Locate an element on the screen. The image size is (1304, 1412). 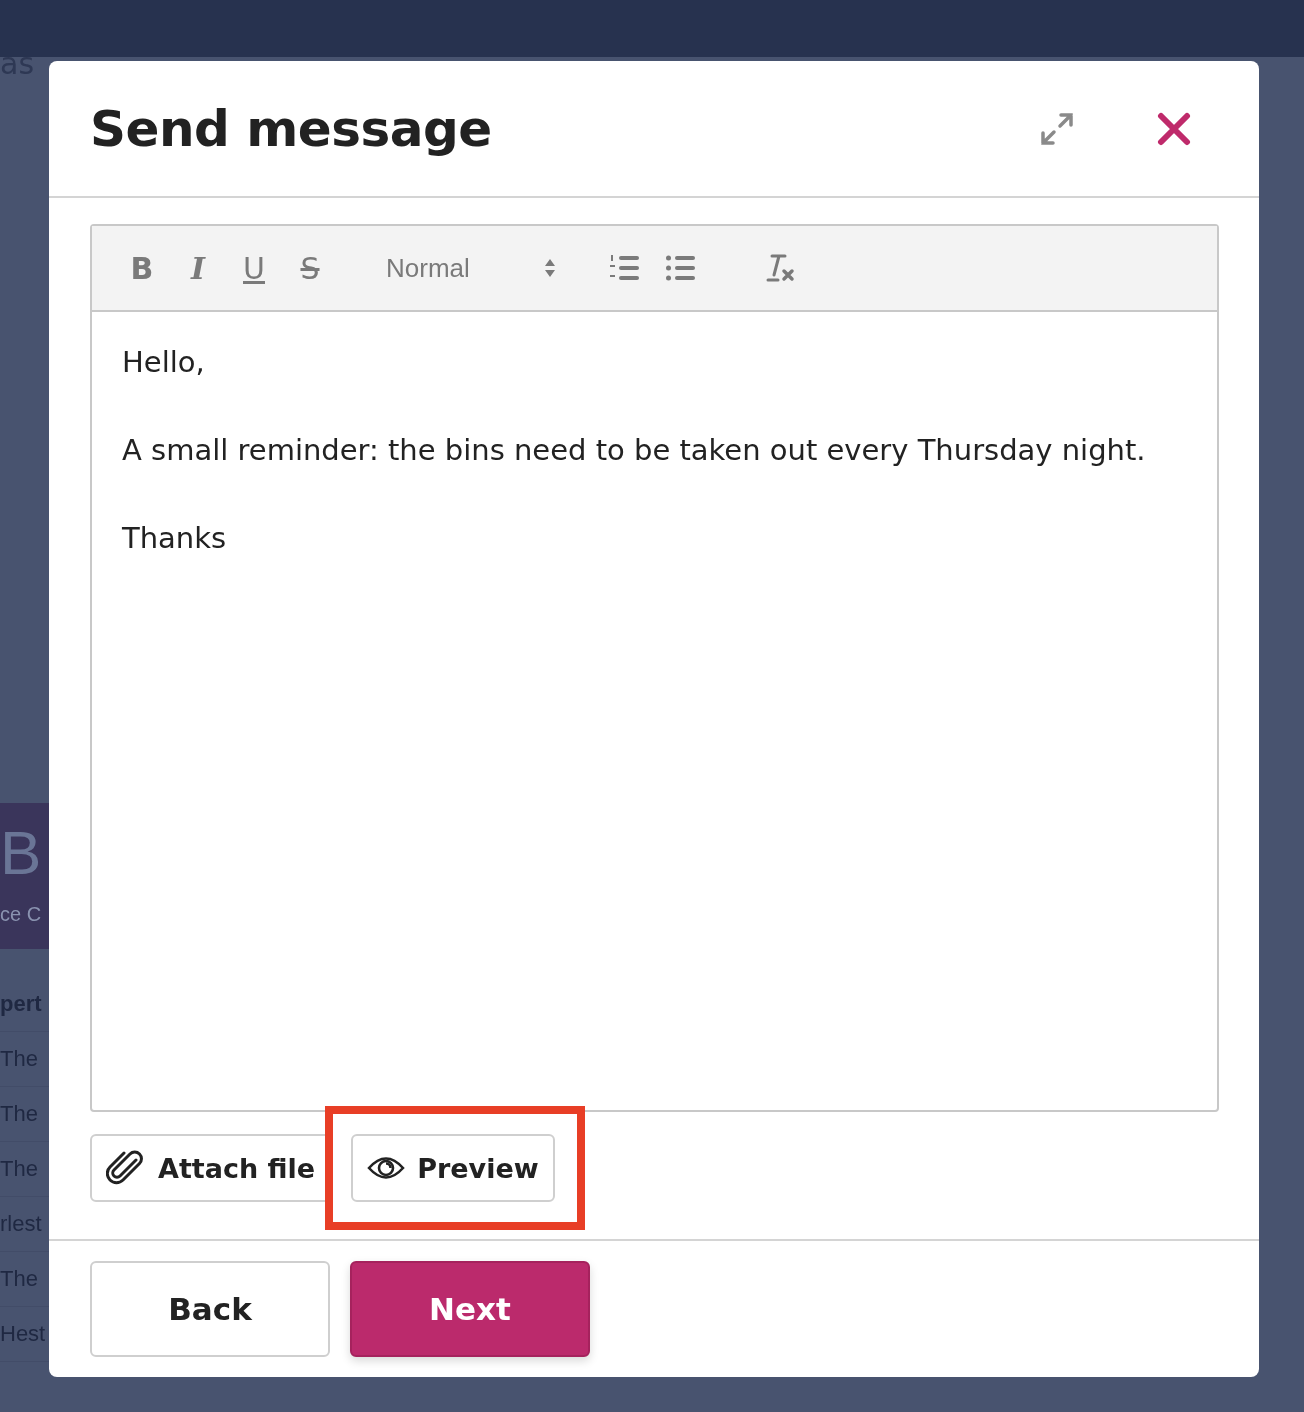
bullet-list-icon is located at coordinates (681, 268).